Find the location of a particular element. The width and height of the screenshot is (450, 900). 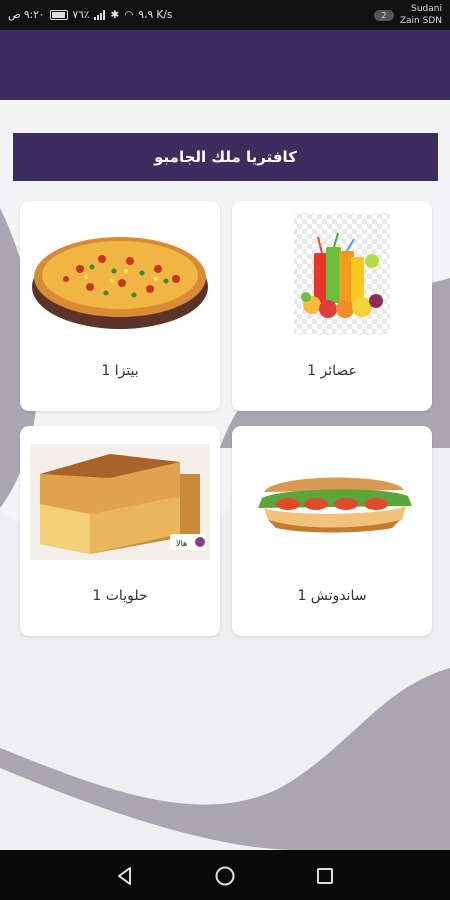

category-label: عصائر 1 is located at coordinates (332, 371).